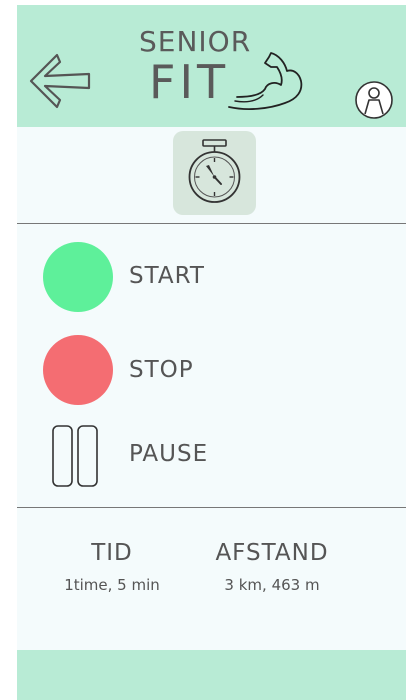  What do you see at coordinates (78, 277) in the screenshot?
I see `start-circle` at bounding box center [78, 277].